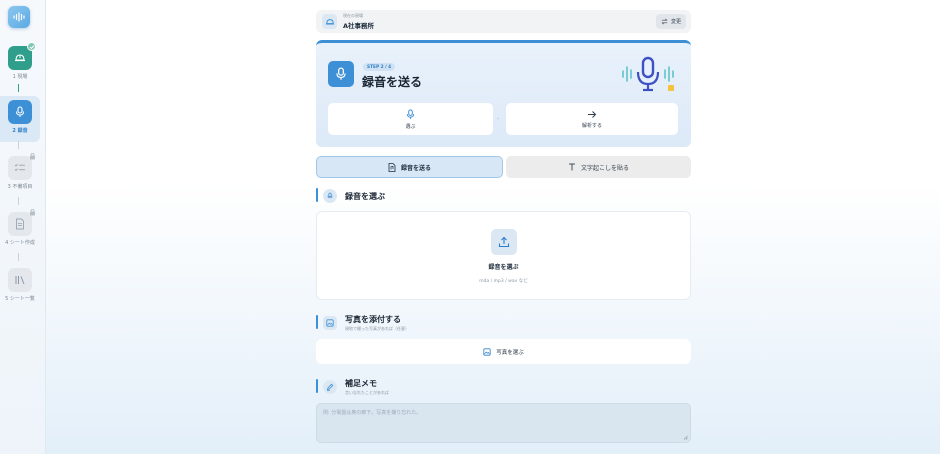 The width and height of the screenshot is (940, 454). What do you see at coordinates (503, 196) in the screenshot?
I see `recording-section-header: 録音を選ぶ` at bounding box center [503, 196].